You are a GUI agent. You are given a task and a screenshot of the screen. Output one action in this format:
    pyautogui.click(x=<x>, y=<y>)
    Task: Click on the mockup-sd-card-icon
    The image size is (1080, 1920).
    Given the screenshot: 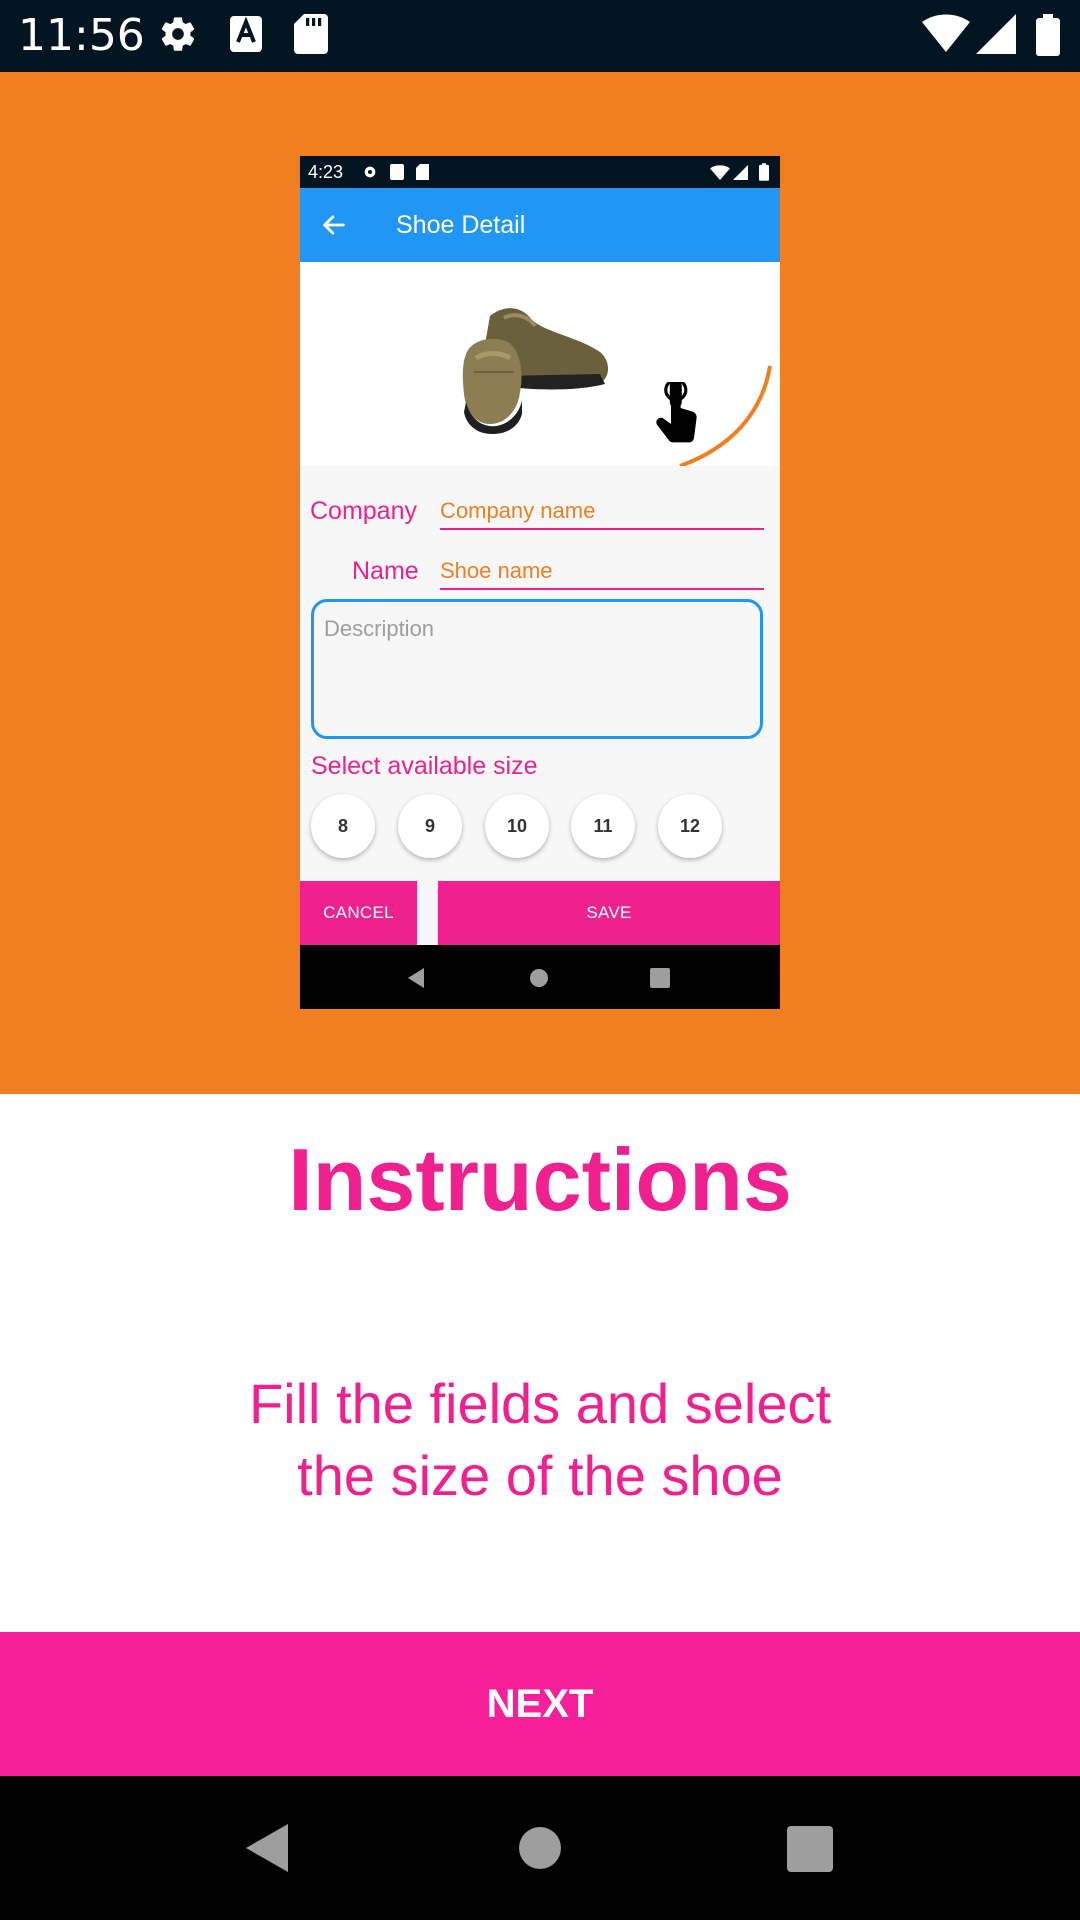 What is the action you would take?
    pyautogui.click(x=422, y=172)
    